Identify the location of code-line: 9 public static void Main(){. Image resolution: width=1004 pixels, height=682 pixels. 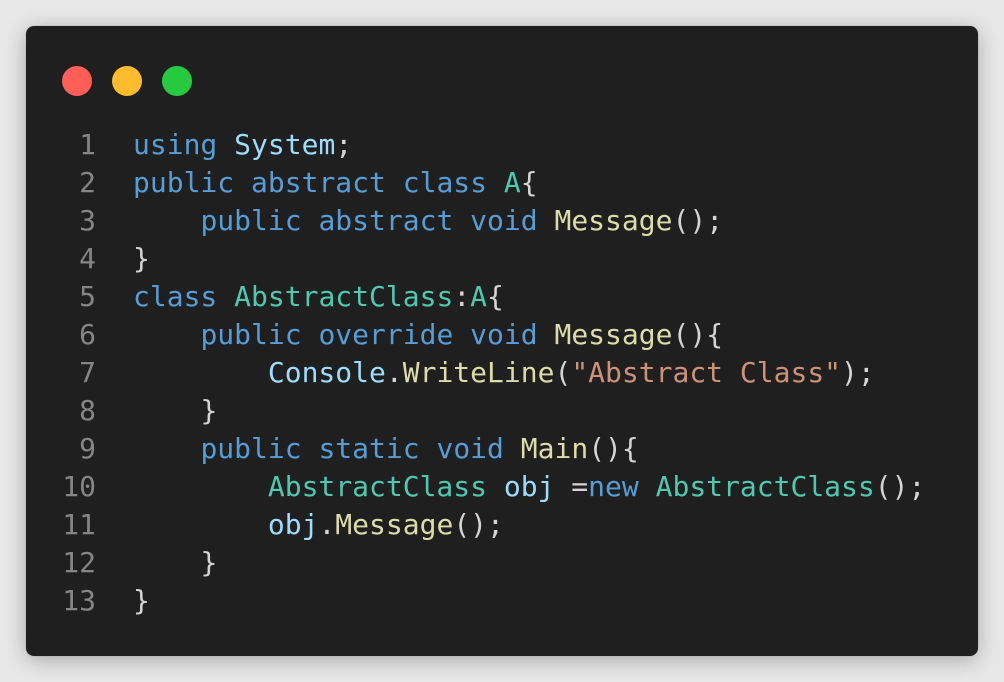
(475, 449).